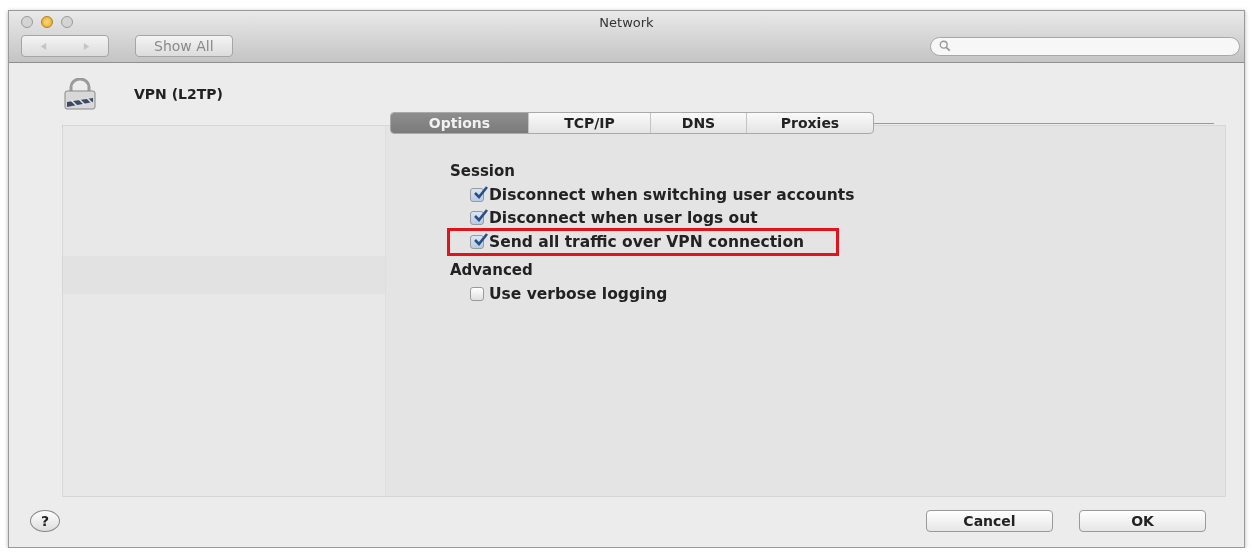  I want to click on close-button, so click(27, 22).